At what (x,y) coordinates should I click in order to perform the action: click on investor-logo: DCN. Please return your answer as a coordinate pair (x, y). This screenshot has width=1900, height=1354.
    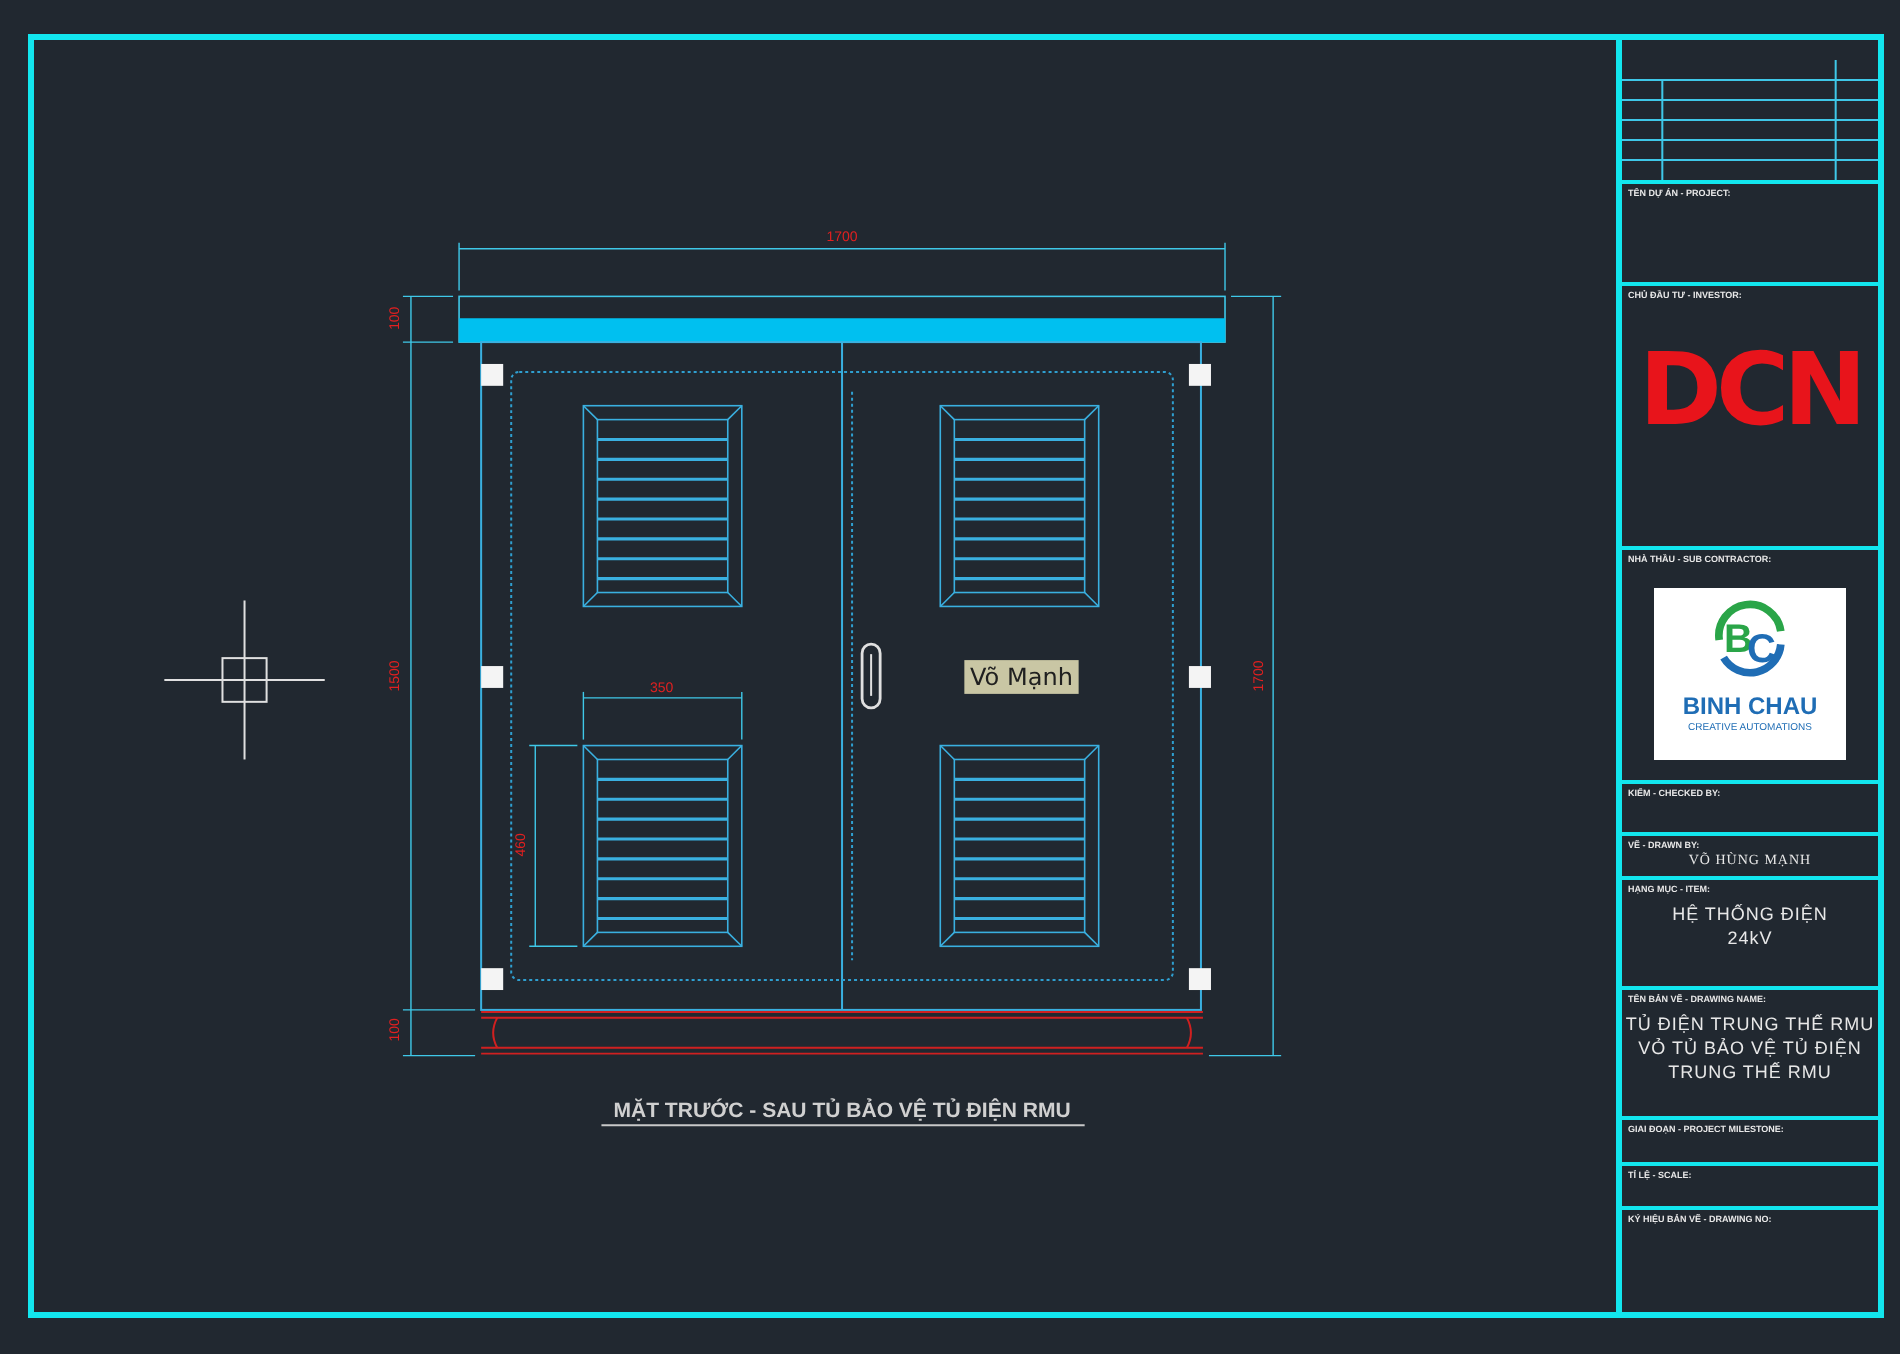
    Looking at the image, I should click on (1750, 390).